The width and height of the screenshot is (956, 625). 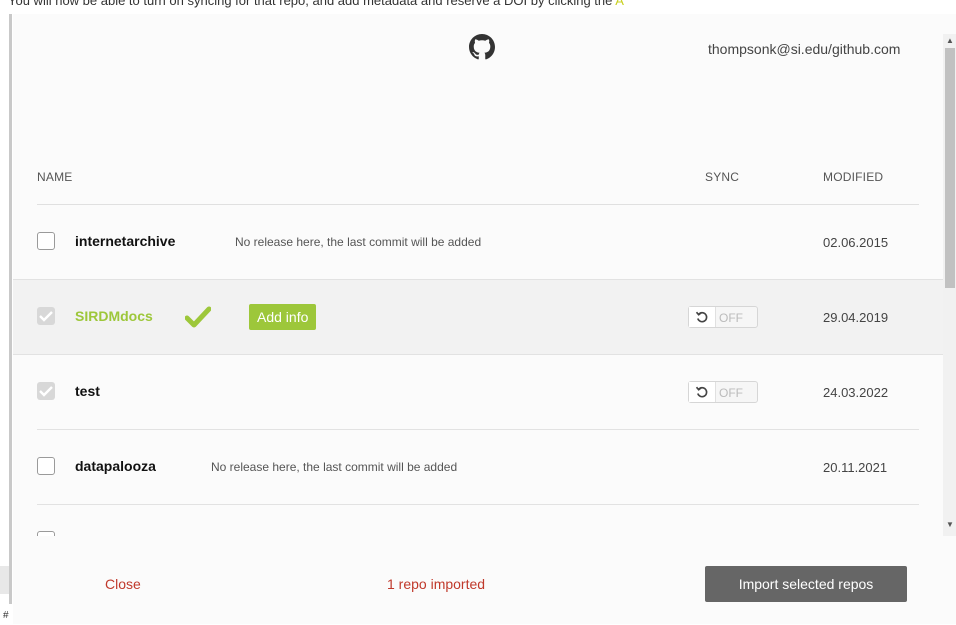 I want to click on import-selected-repos-button: Import selected repos, so click(x=806, y=584).